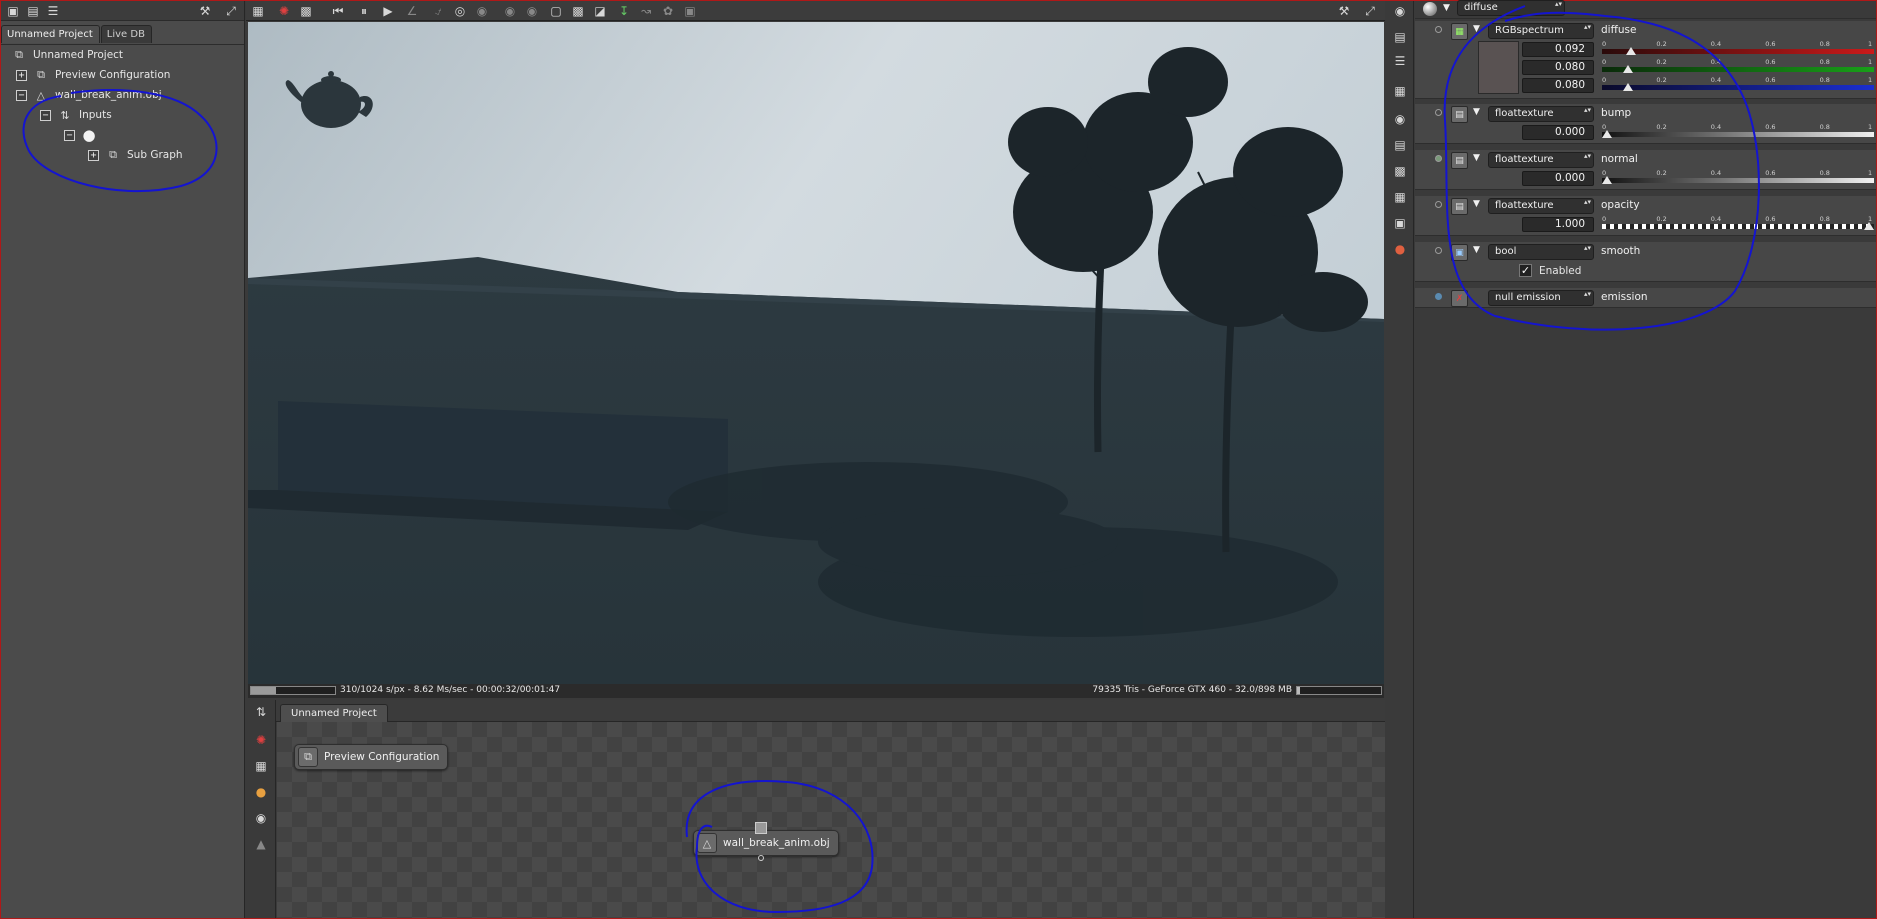 The height and width of the screenshot is (919, 1877). What do you see at coordinates (135, 155) in the screenshot?
I see `tree-item-sub-graph: + ⧉ Sub Graph` at bounding box center [135, 155].